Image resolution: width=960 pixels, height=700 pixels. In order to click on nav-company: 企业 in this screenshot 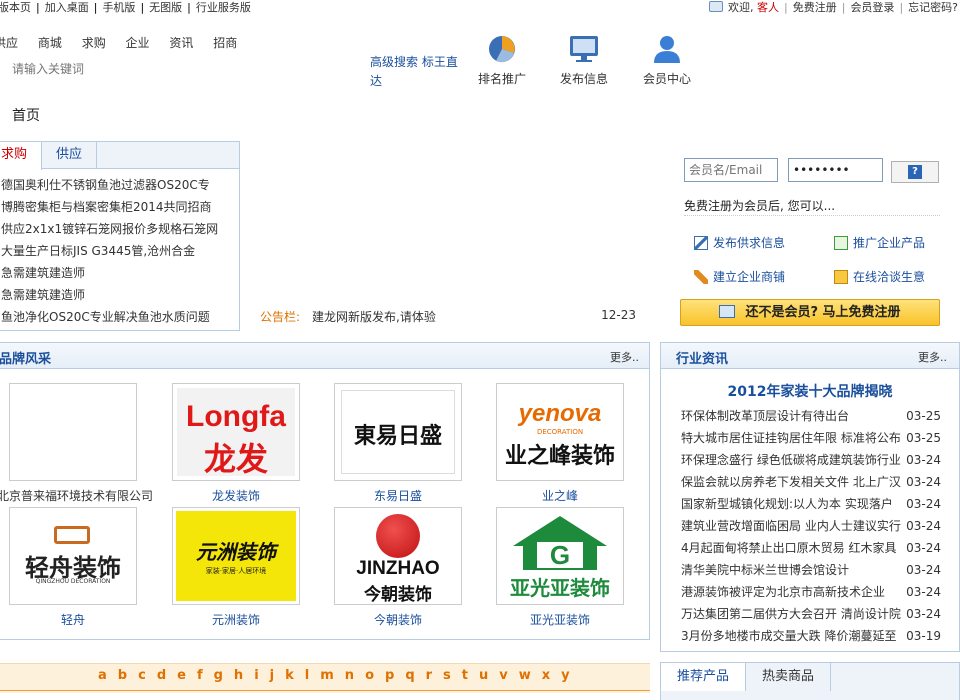, I will do `click(138, 43)`.